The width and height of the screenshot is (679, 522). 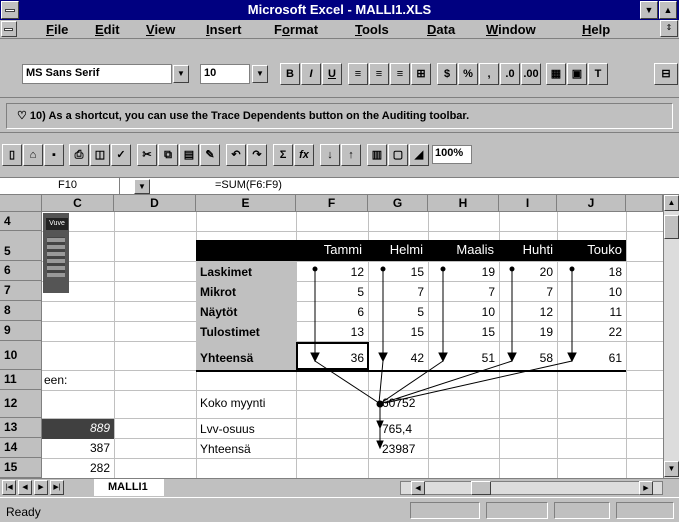 What do you see at coordinates (372, 29) in the screenshot?
I see `menu-tools: Tools` at bounding box center [372, 29].